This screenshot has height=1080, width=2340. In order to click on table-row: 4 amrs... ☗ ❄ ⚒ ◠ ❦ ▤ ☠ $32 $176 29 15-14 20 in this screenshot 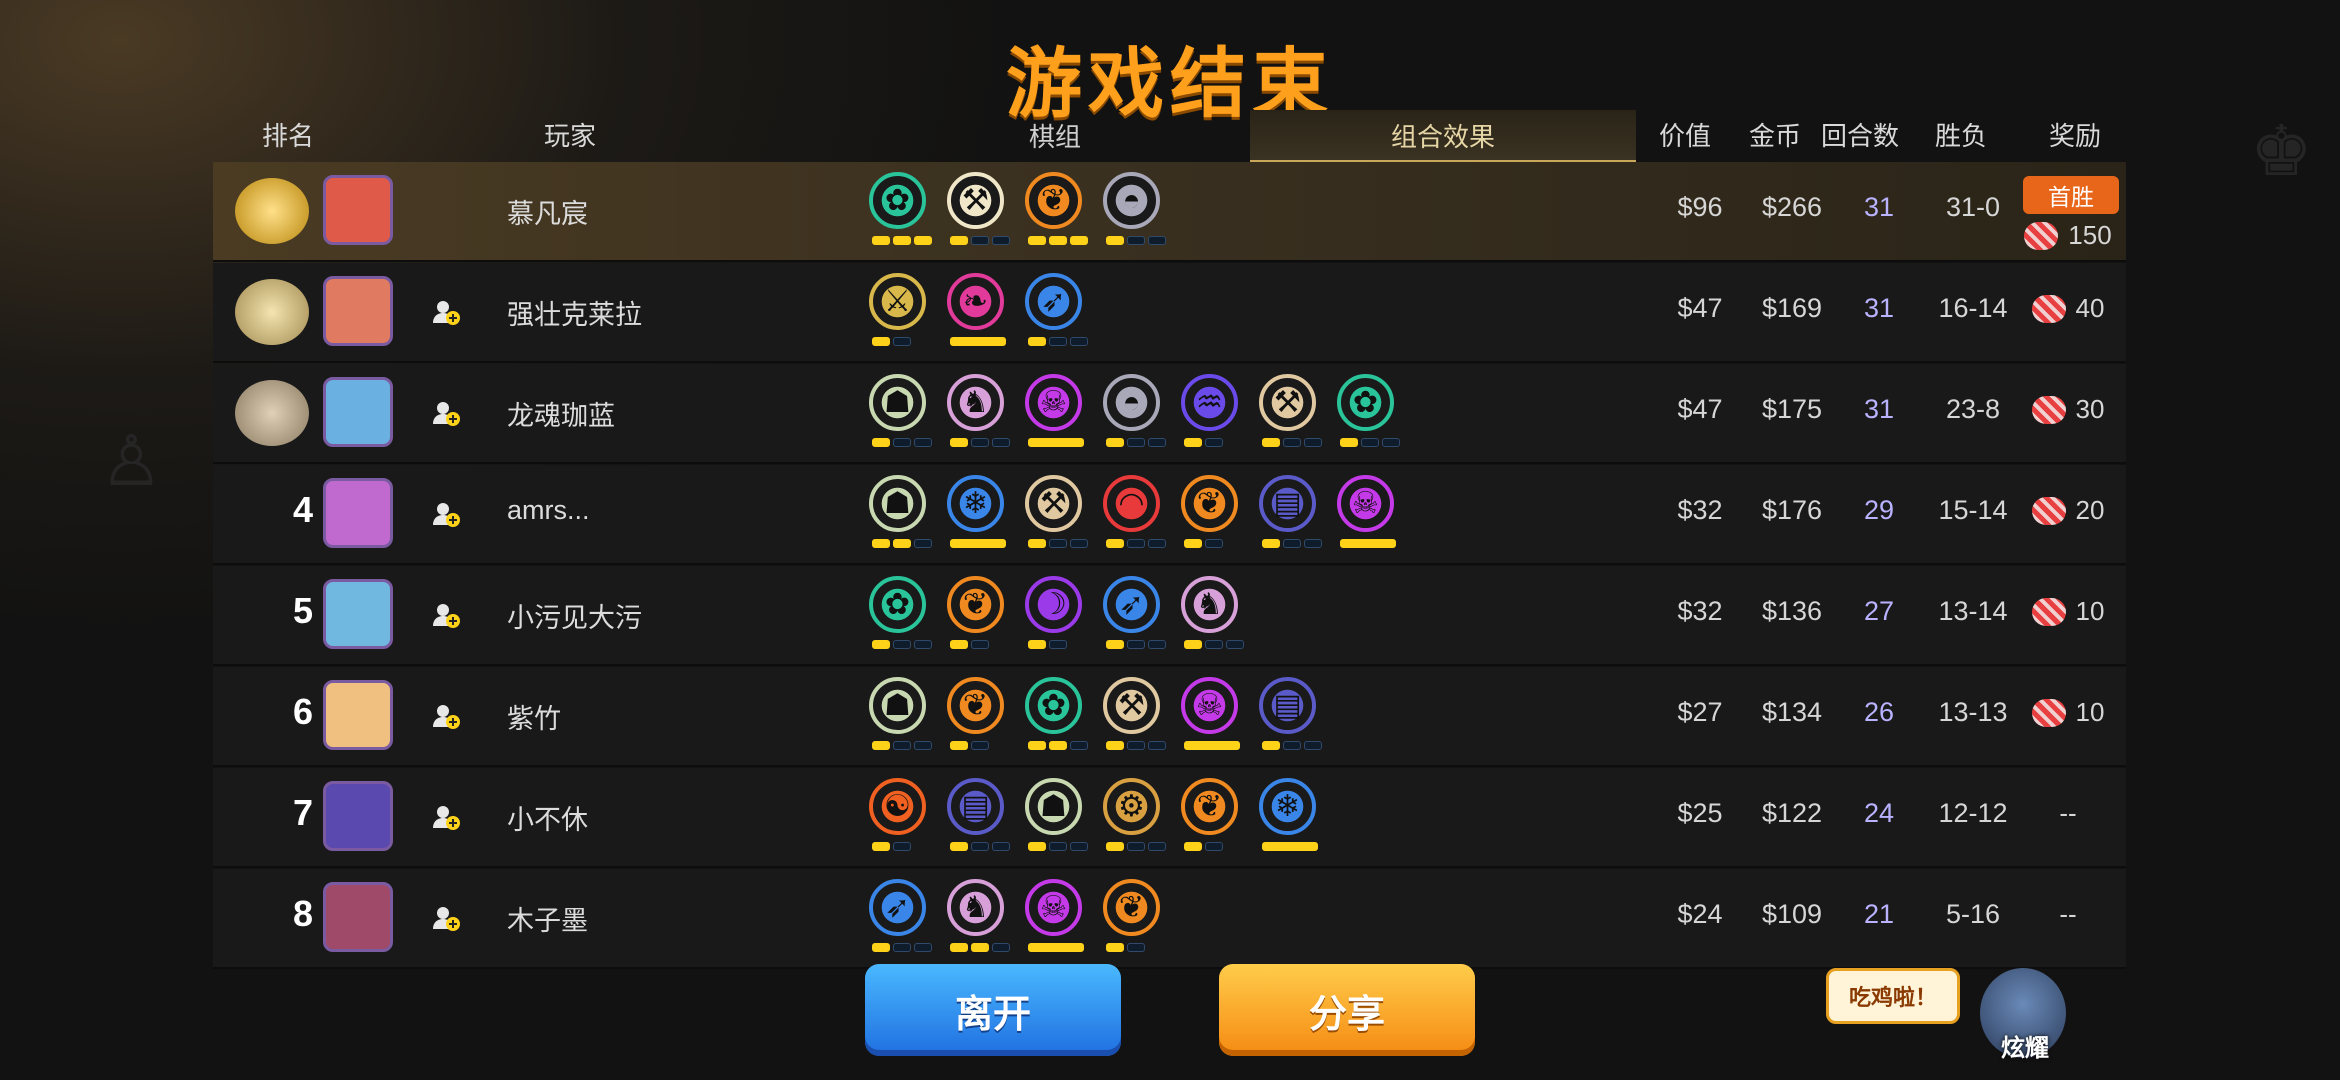, I will do `click(1169, 515)`.